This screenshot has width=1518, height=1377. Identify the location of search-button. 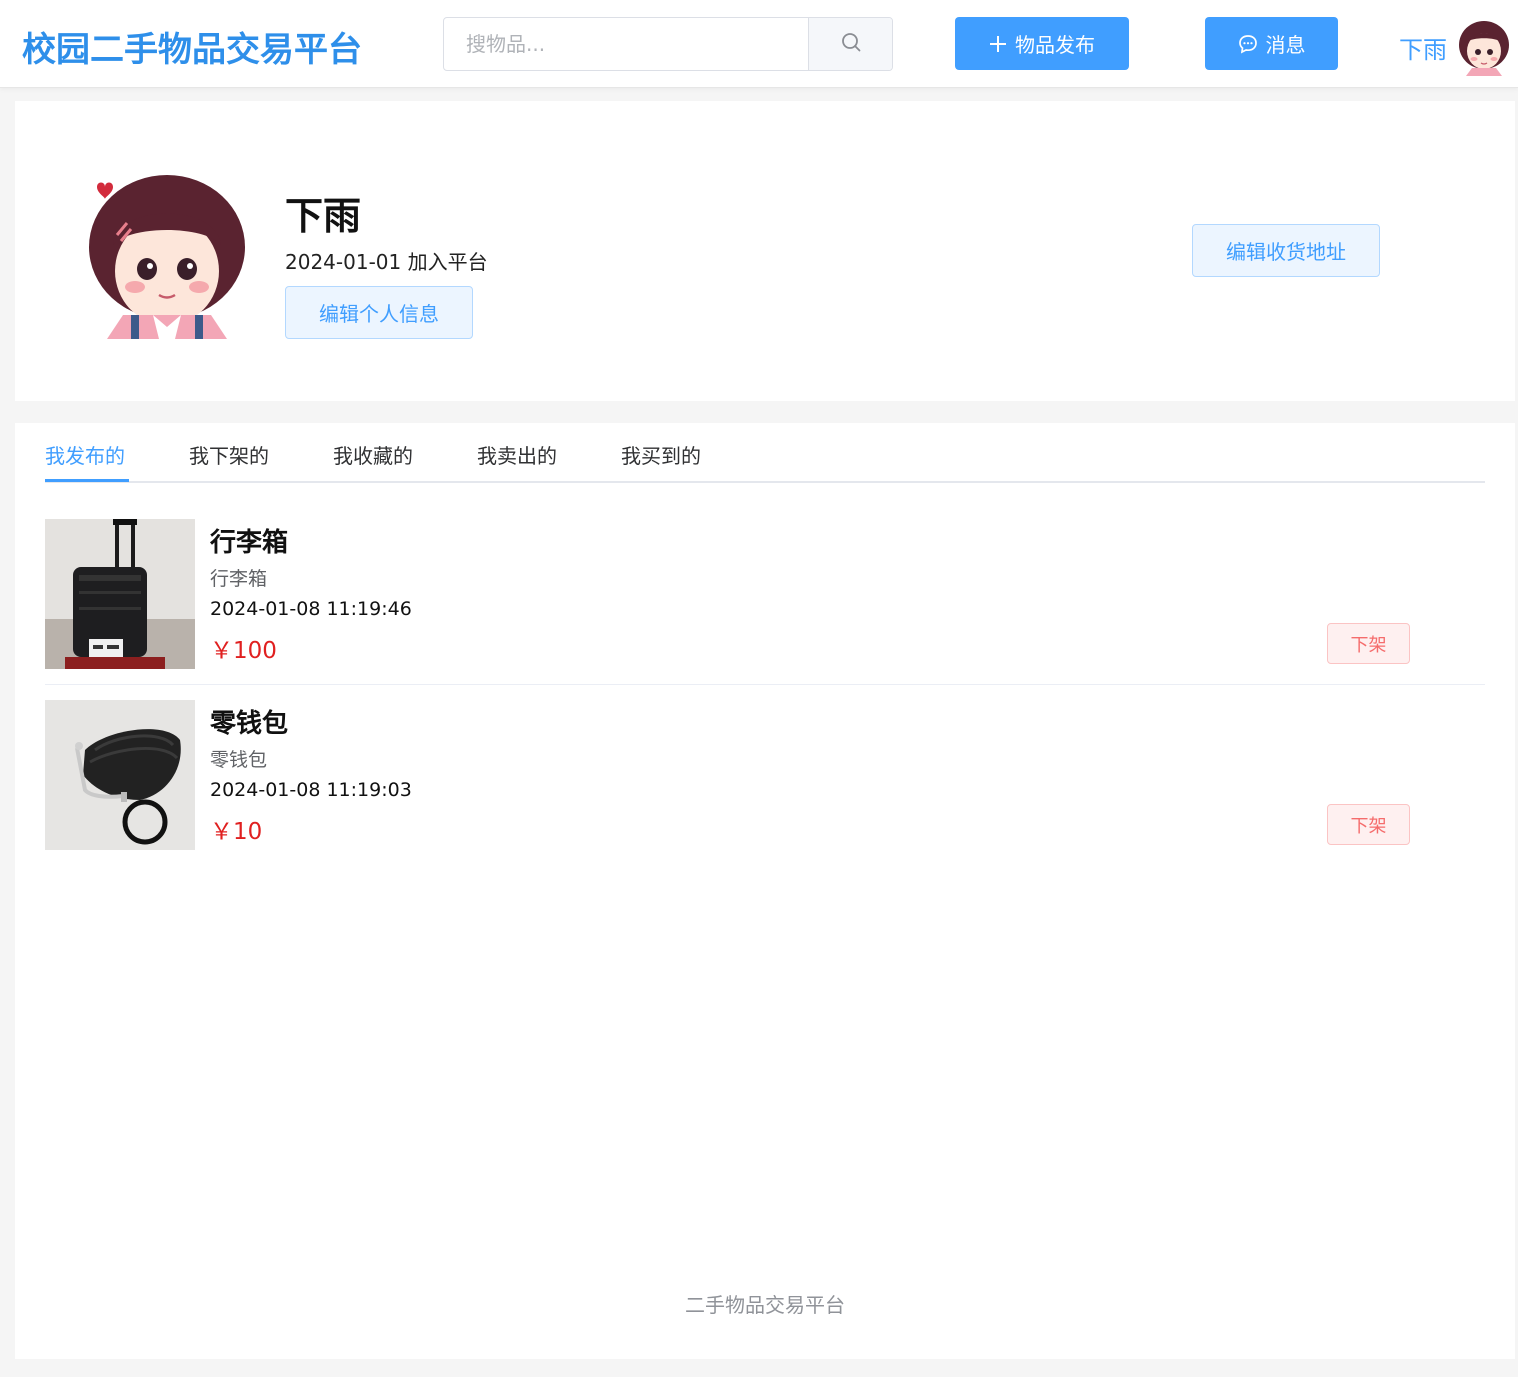
(850, 44).